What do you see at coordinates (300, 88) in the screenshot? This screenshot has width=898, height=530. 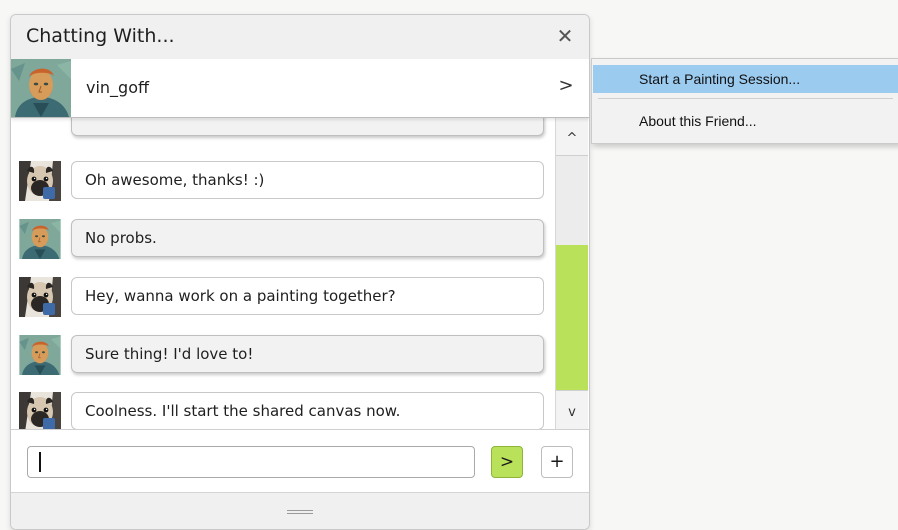 I see `friend-header: vin_goff >` at bounding box center [300, 88].